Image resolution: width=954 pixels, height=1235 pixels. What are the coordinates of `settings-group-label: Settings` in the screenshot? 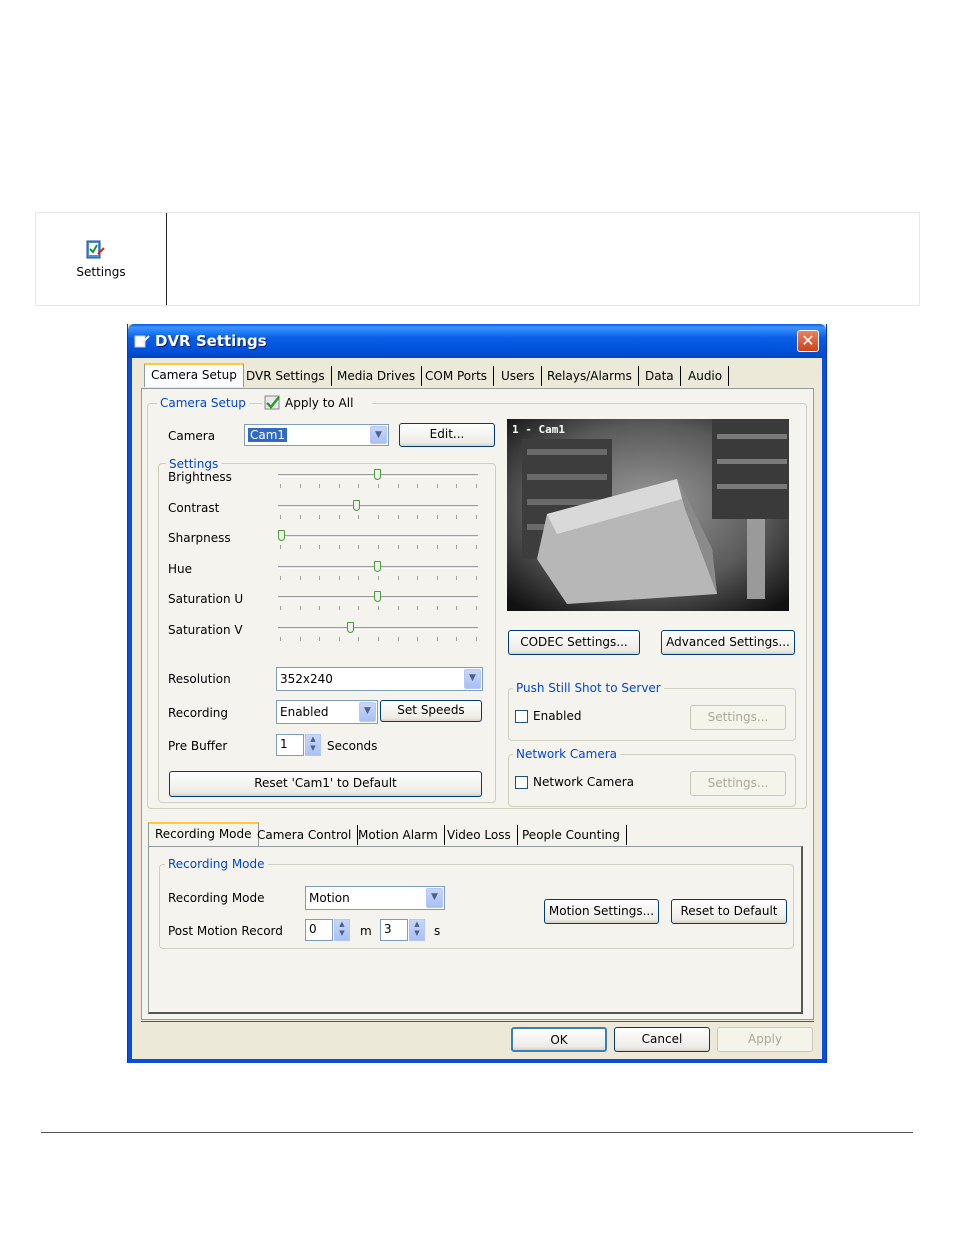 It's located at (194, 464).